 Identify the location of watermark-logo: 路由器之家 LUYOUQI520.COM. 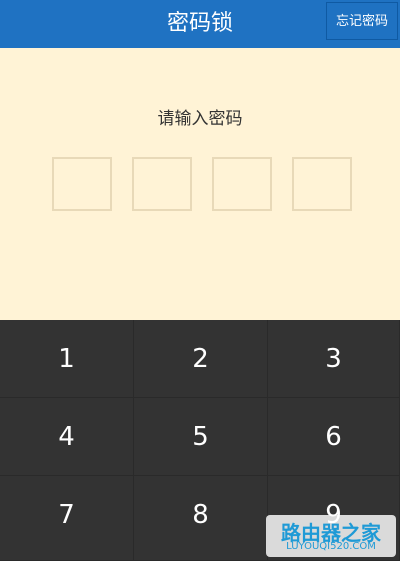
(331, 536).